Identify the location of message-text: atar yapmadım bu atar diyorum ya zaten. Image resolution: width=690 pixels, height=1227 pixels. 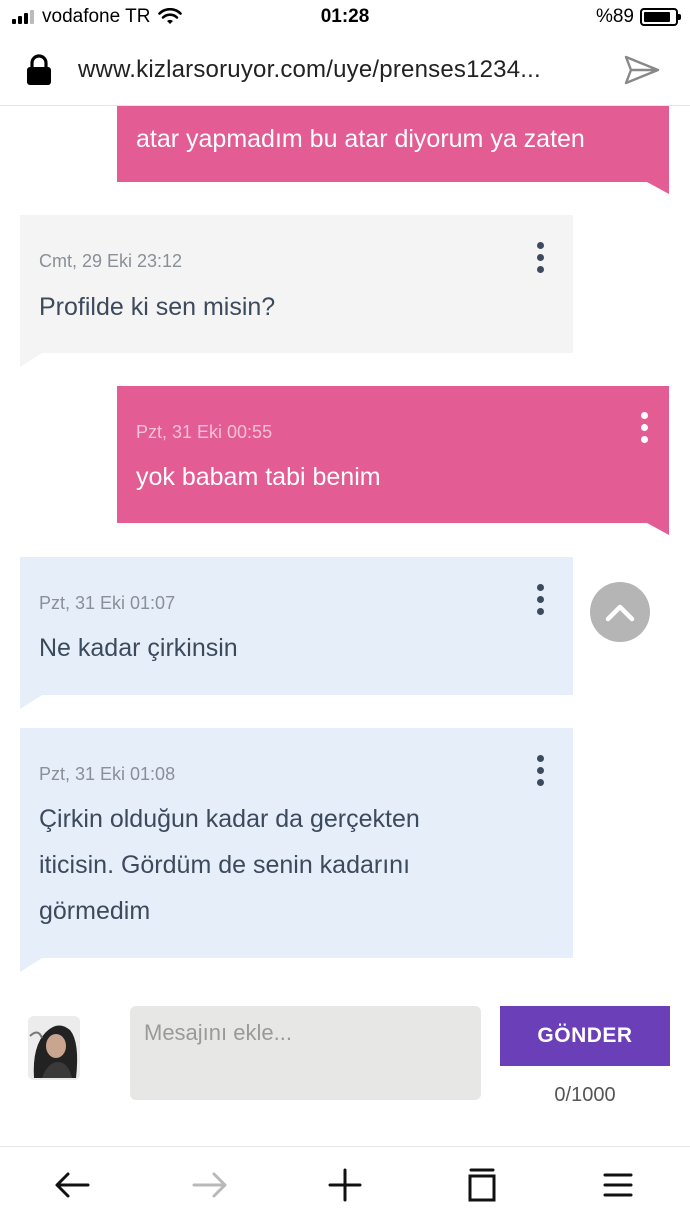
(360, 139).